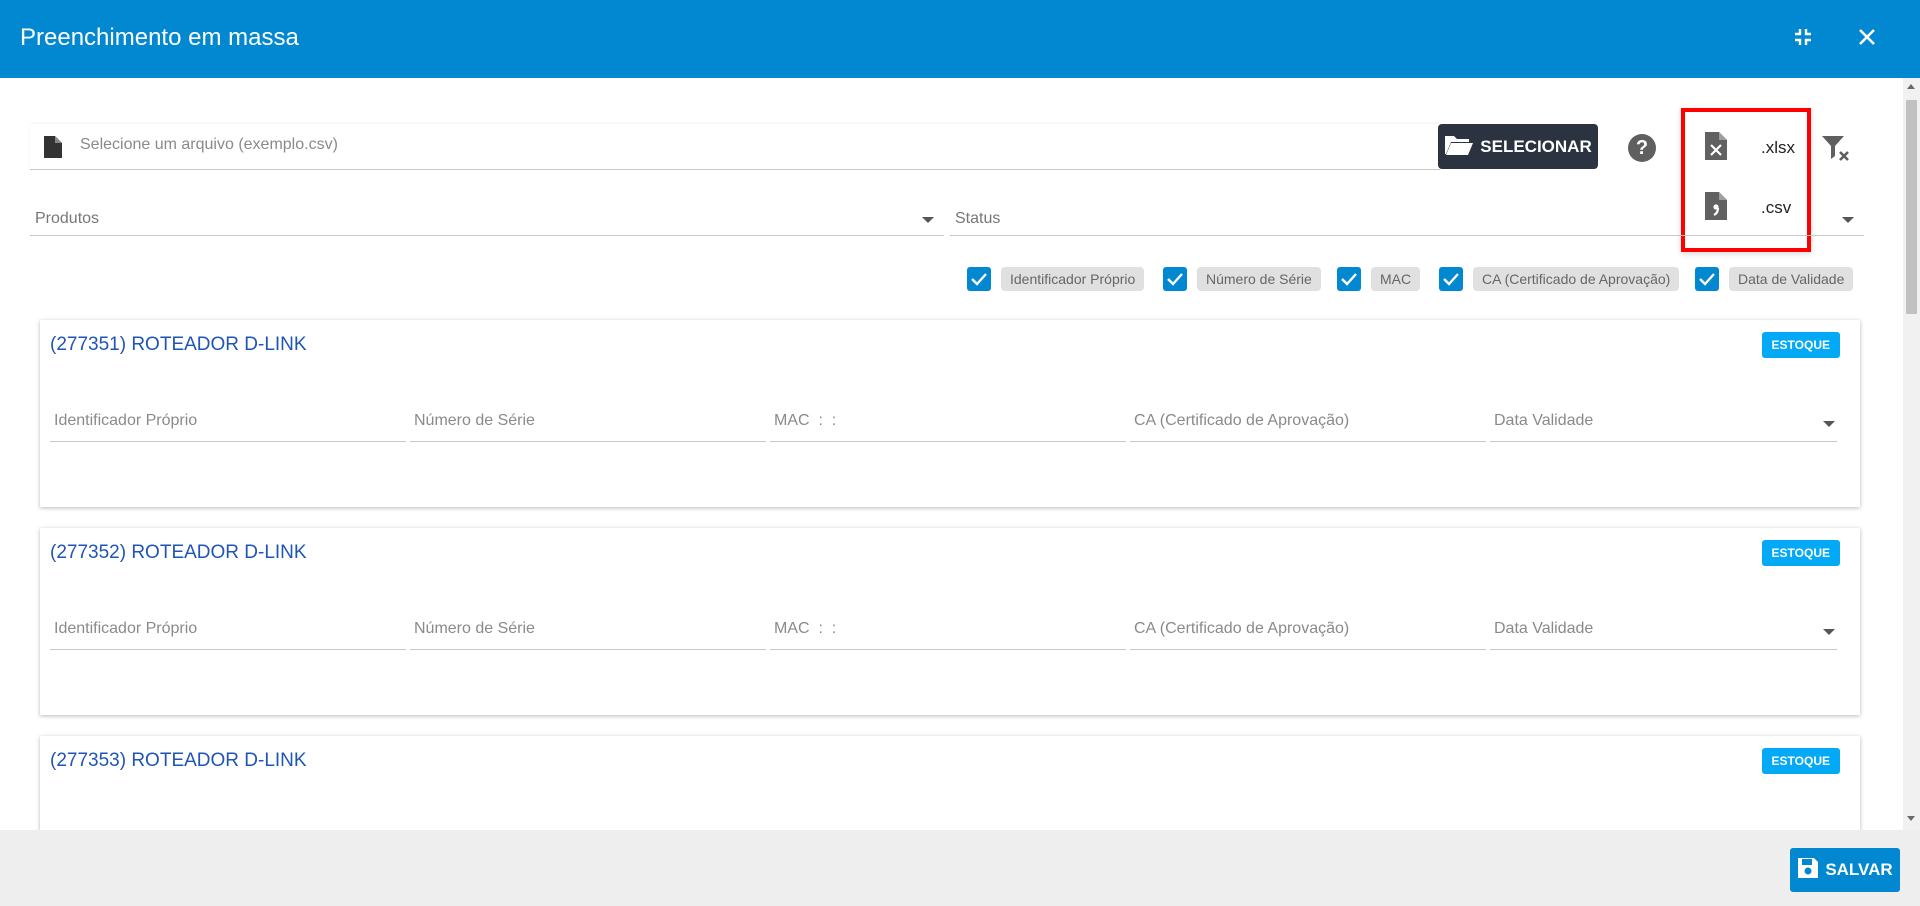 The image size is (1920, 906). I want to click on select-file-label: SELECIONAR, so click(1536, 146).